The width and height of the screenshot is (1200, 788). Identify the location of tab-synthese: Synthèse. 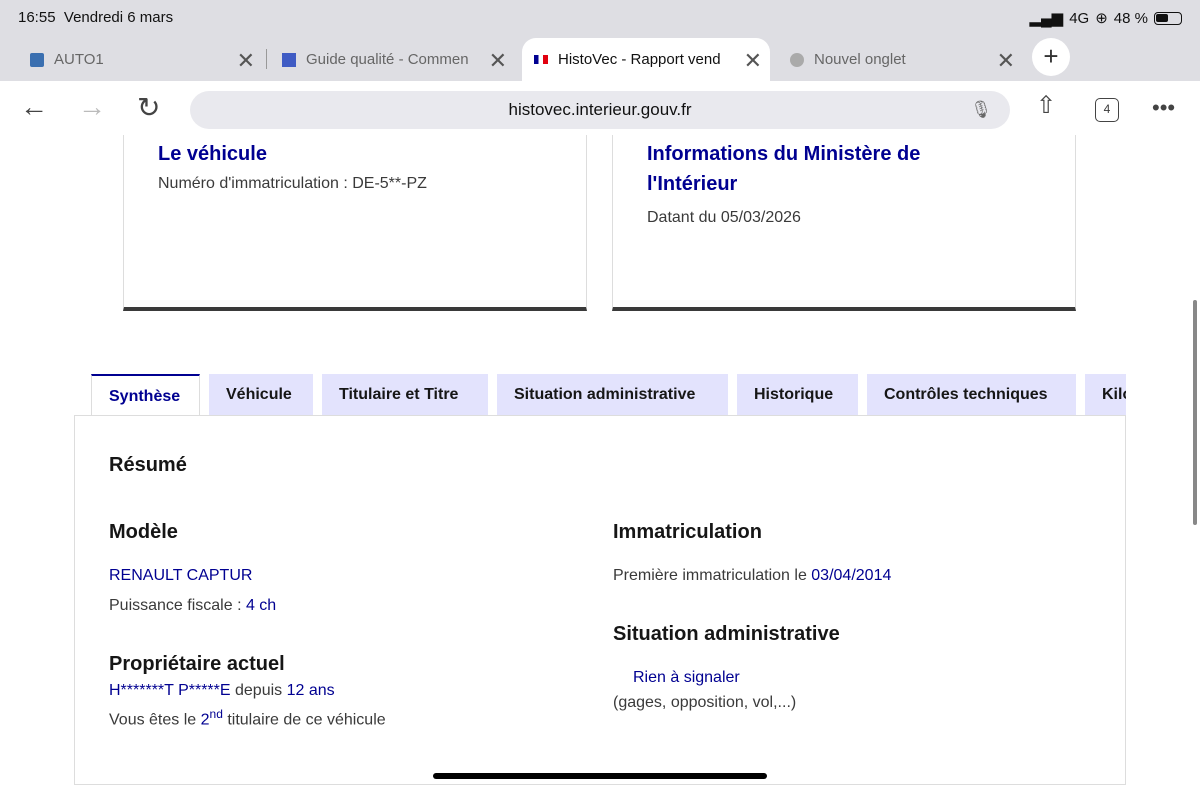
(145, 395).